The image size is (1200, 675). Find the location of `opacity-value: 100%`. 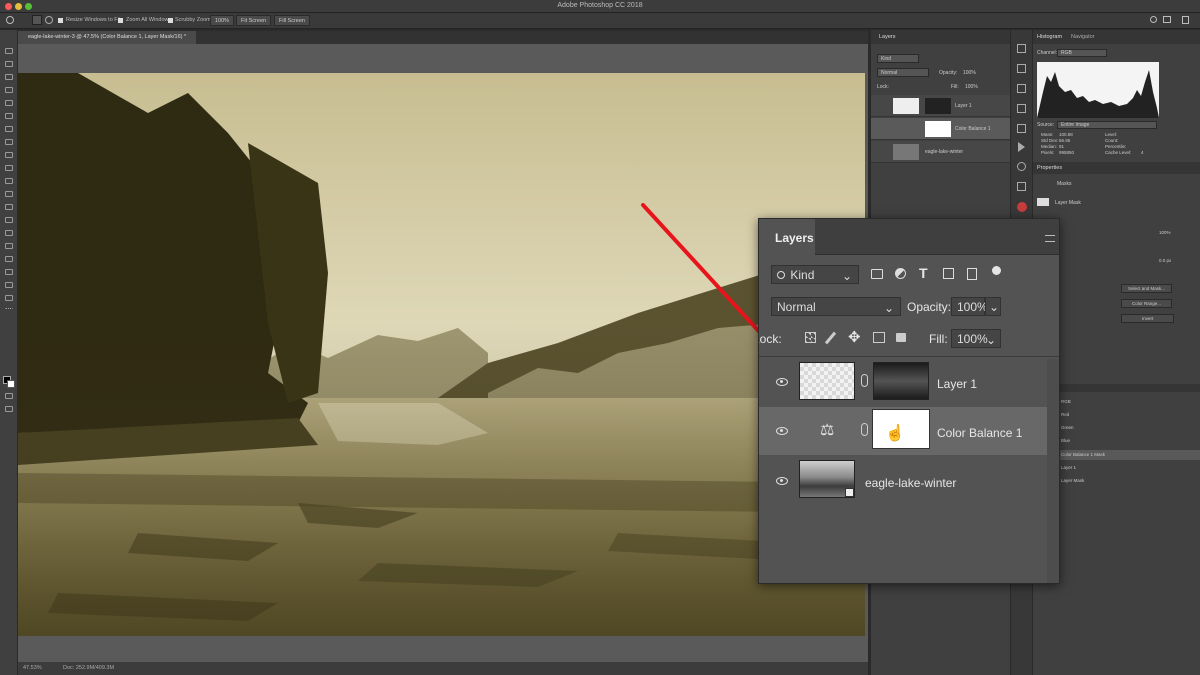

opacity-value: 100% is located at coordinates (972, 307).